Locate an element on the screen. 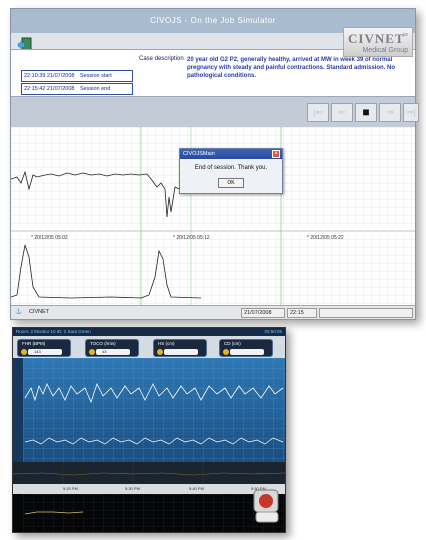 The image size is (426, 540). logo-name: CIVNET is located at coordinates (376, 38).